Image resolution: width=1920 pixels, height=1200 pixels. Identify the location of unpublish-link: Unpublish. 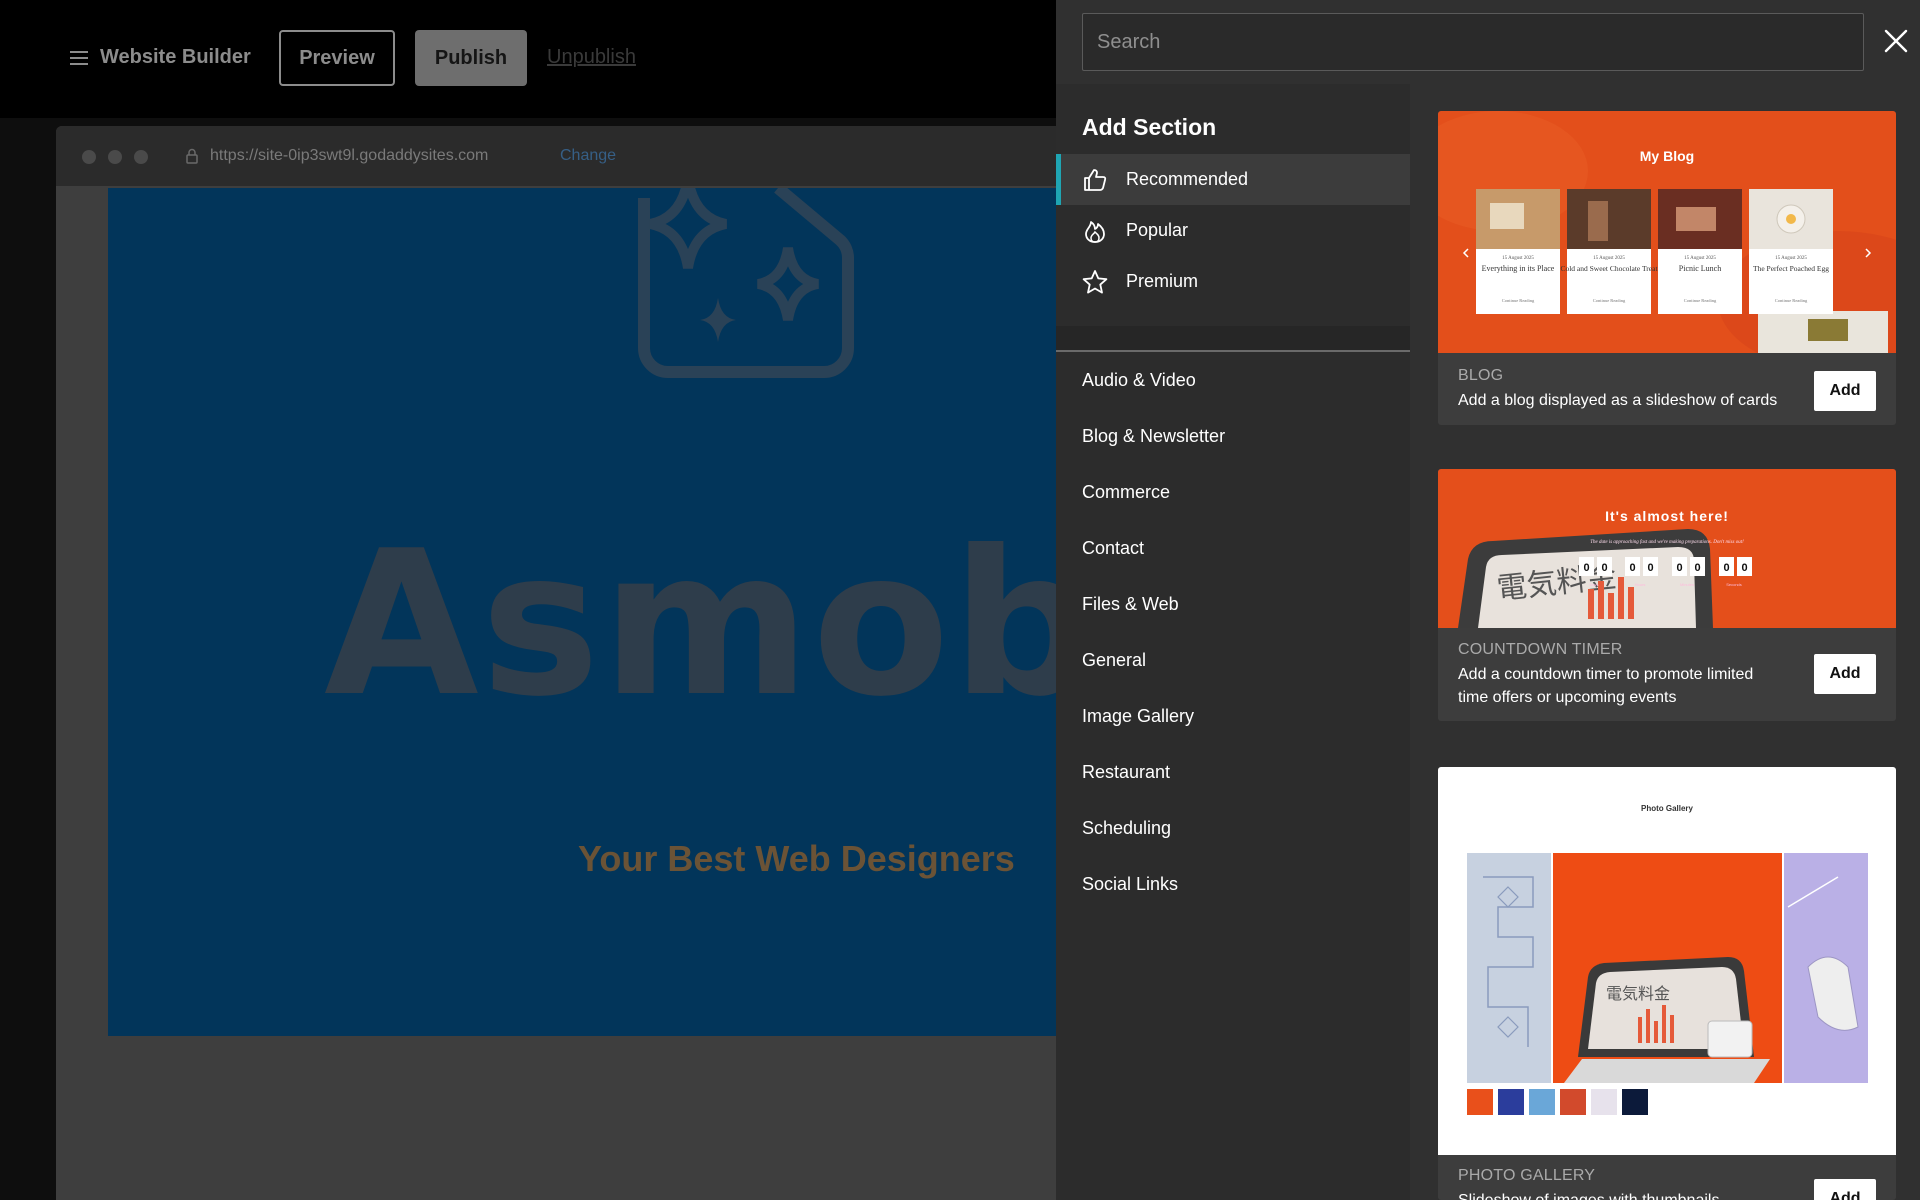
(591, 57).